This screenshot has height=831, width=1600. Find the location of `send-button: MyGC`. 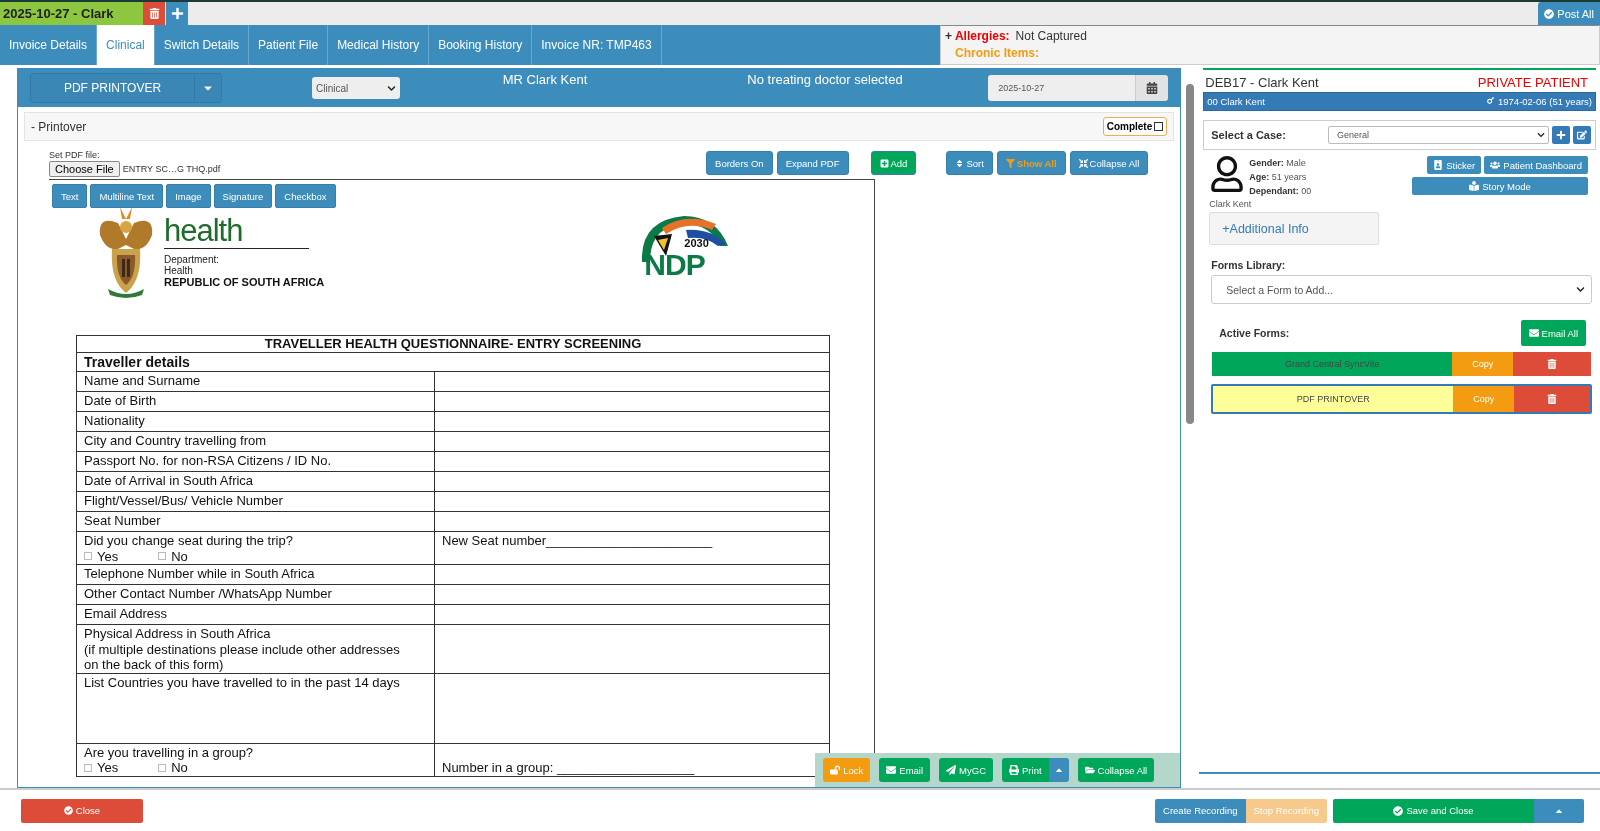

send-button: MyGC is located at coordinates (966, 770).